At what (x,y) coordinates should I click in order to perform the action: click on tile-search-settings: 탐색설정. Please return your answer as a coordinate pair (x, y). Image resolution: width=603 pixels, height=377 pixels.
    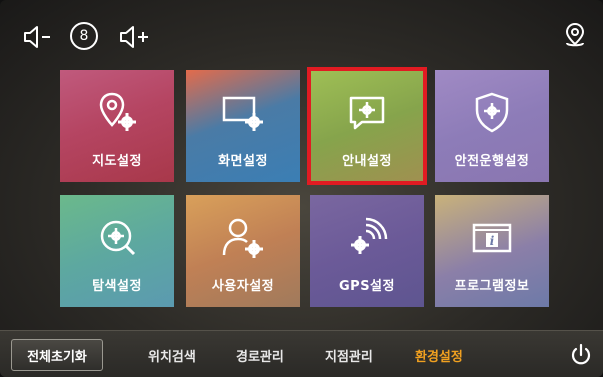
    Looking at the image, I should click on (117, 251).